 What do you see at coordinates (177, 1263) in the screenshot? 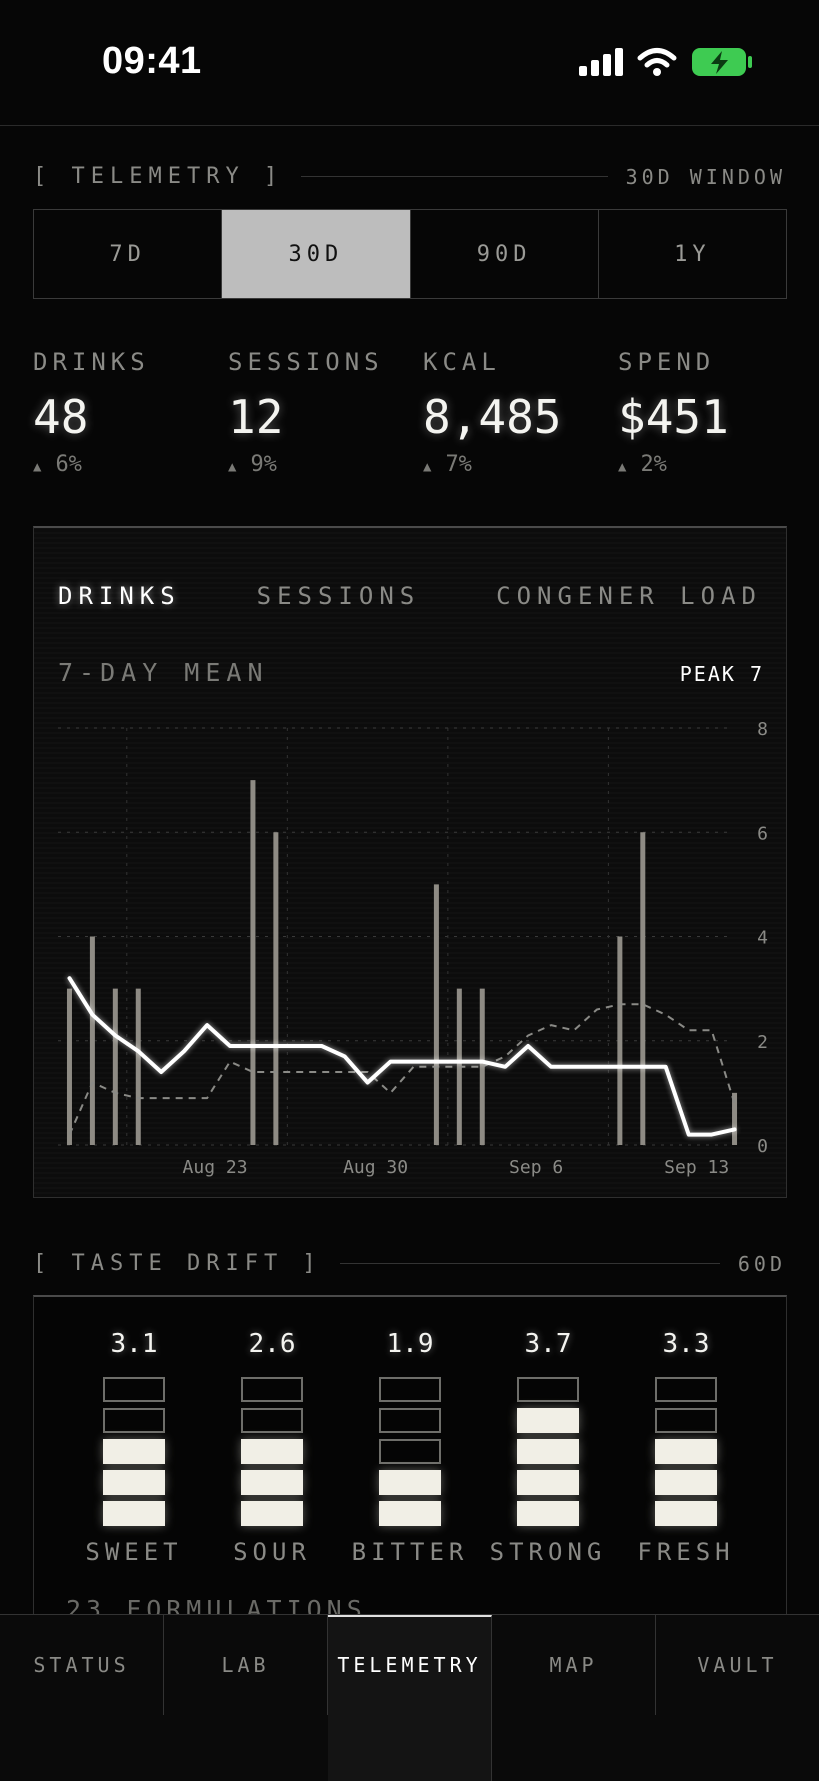
I see `taste-drift-title: [ TASTE DRIFT ]` at bounding box center [177, 1263].